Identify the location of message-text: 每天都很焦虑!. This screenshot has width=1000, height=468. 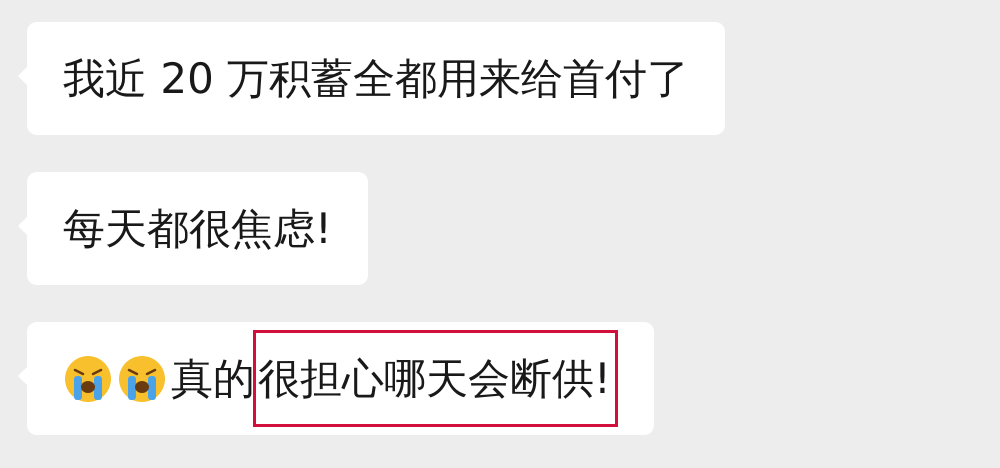
(197, 229).